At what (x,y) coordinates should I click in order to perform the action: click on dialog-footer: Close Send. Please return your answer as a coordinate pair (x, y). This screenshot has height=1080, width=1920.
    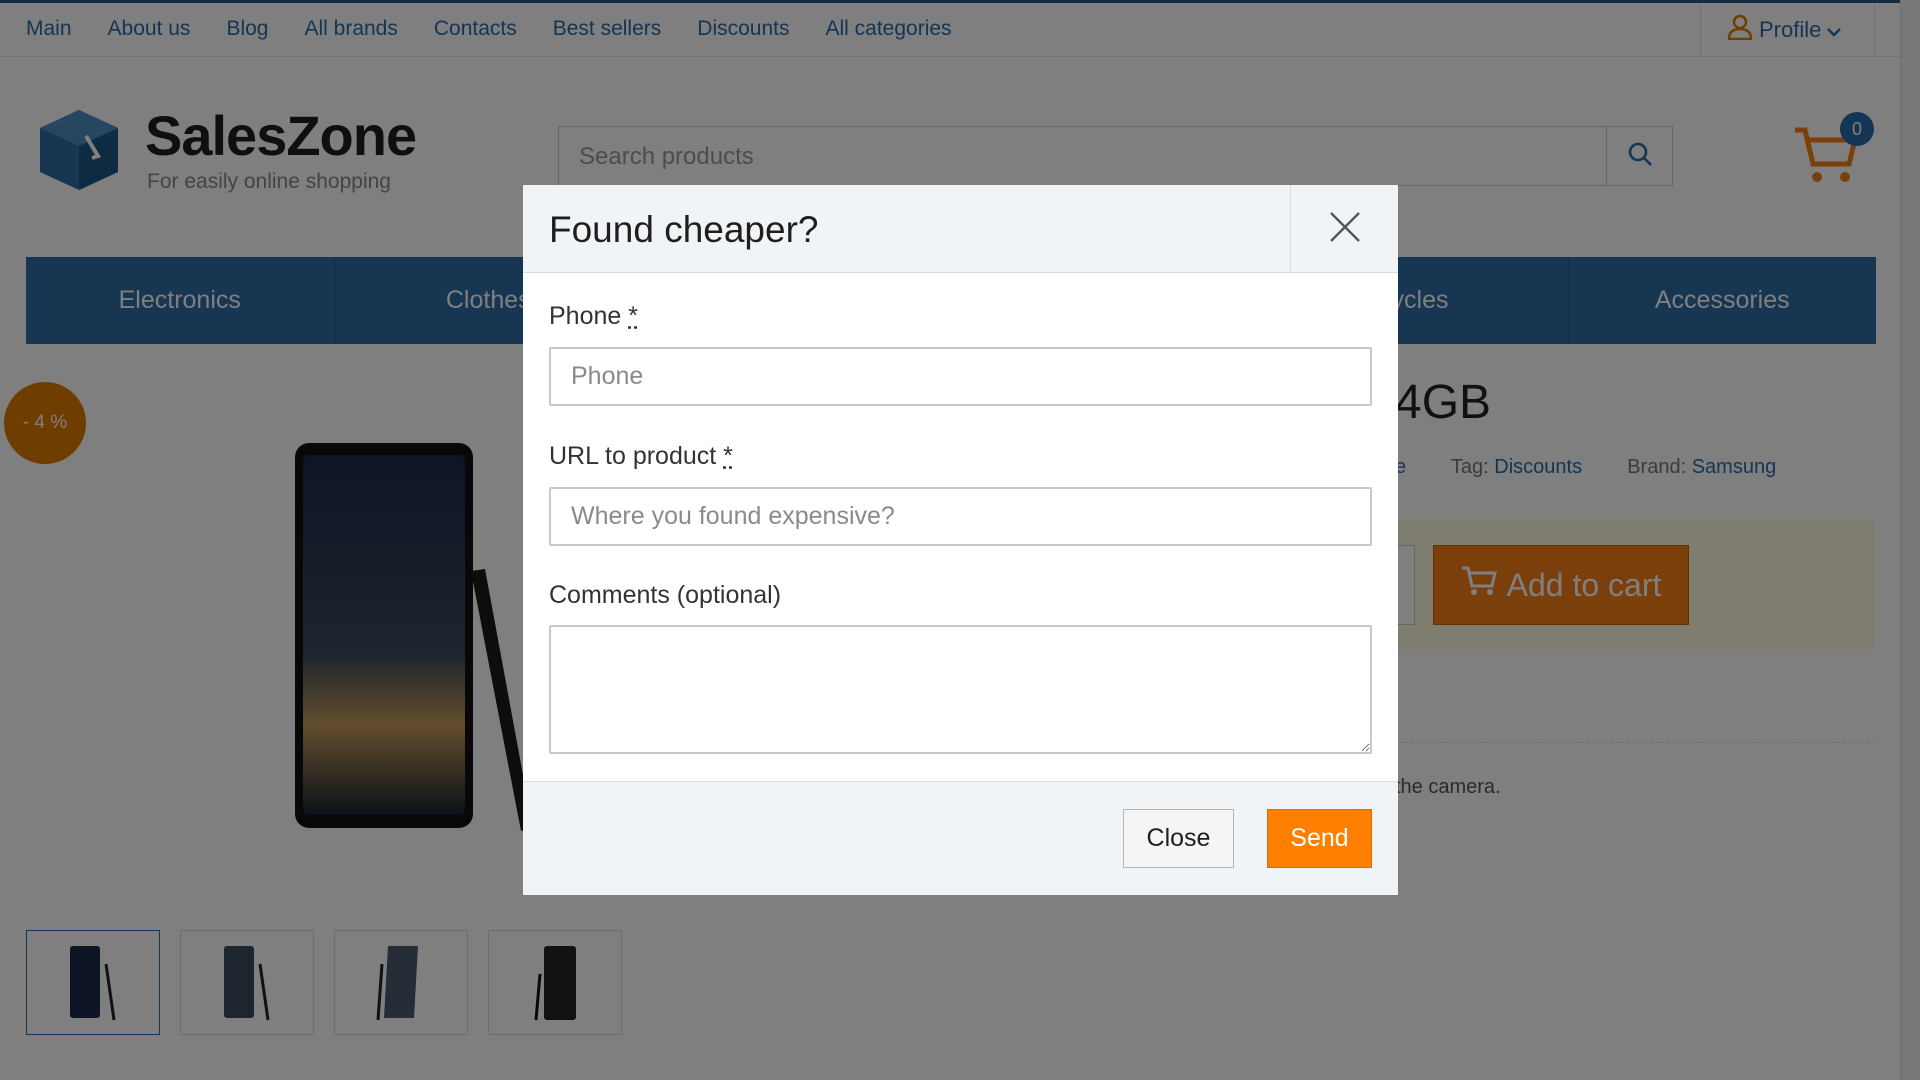
    Looking at the image, I should click on (960, 838).